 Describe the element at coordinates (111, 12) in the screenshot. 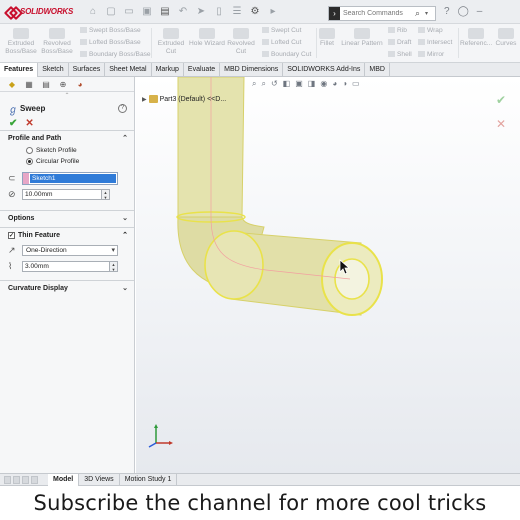

I see `new-document-icon: ▢` at that location.